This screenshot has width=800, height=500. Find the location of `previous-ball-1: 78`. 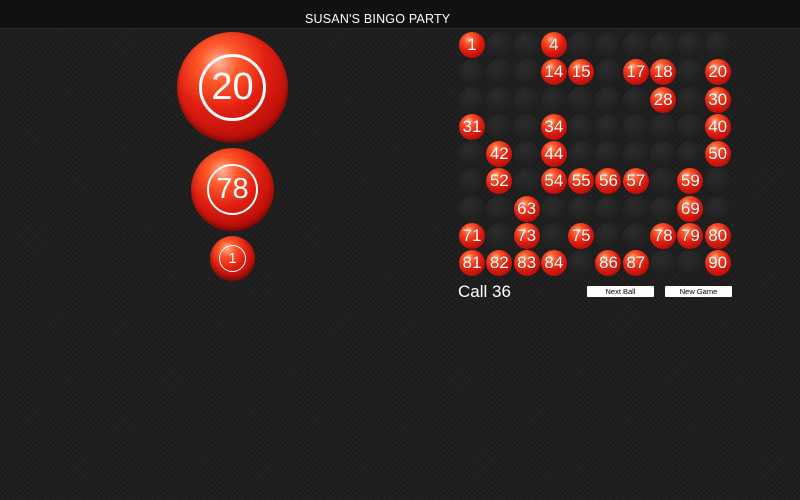

previous-ball-1: 78 is located at coordinates (232, 189).